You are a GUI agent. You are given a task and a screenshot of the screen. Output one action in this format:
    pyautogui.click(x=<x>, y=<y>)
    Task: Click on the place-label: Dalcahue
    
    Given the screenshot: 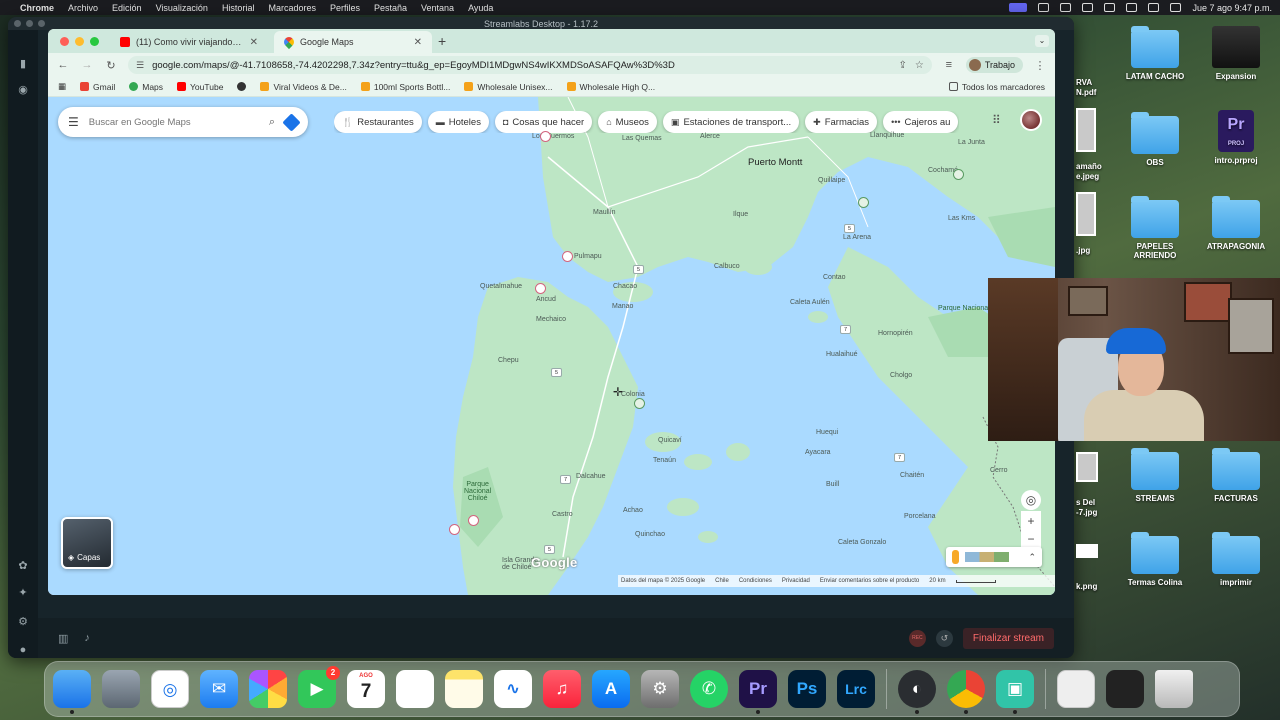 What is the action you would take?
    pyautogui.click(x=591, y=476)
    